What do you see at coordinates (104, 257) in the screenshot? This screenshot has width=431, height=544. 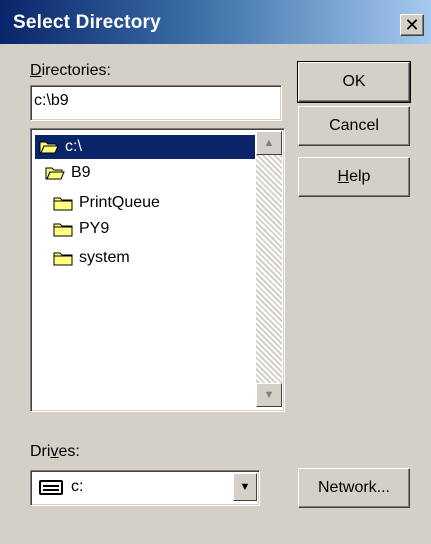 I see `directory-item-label: system` at bounding box center [104, 257].